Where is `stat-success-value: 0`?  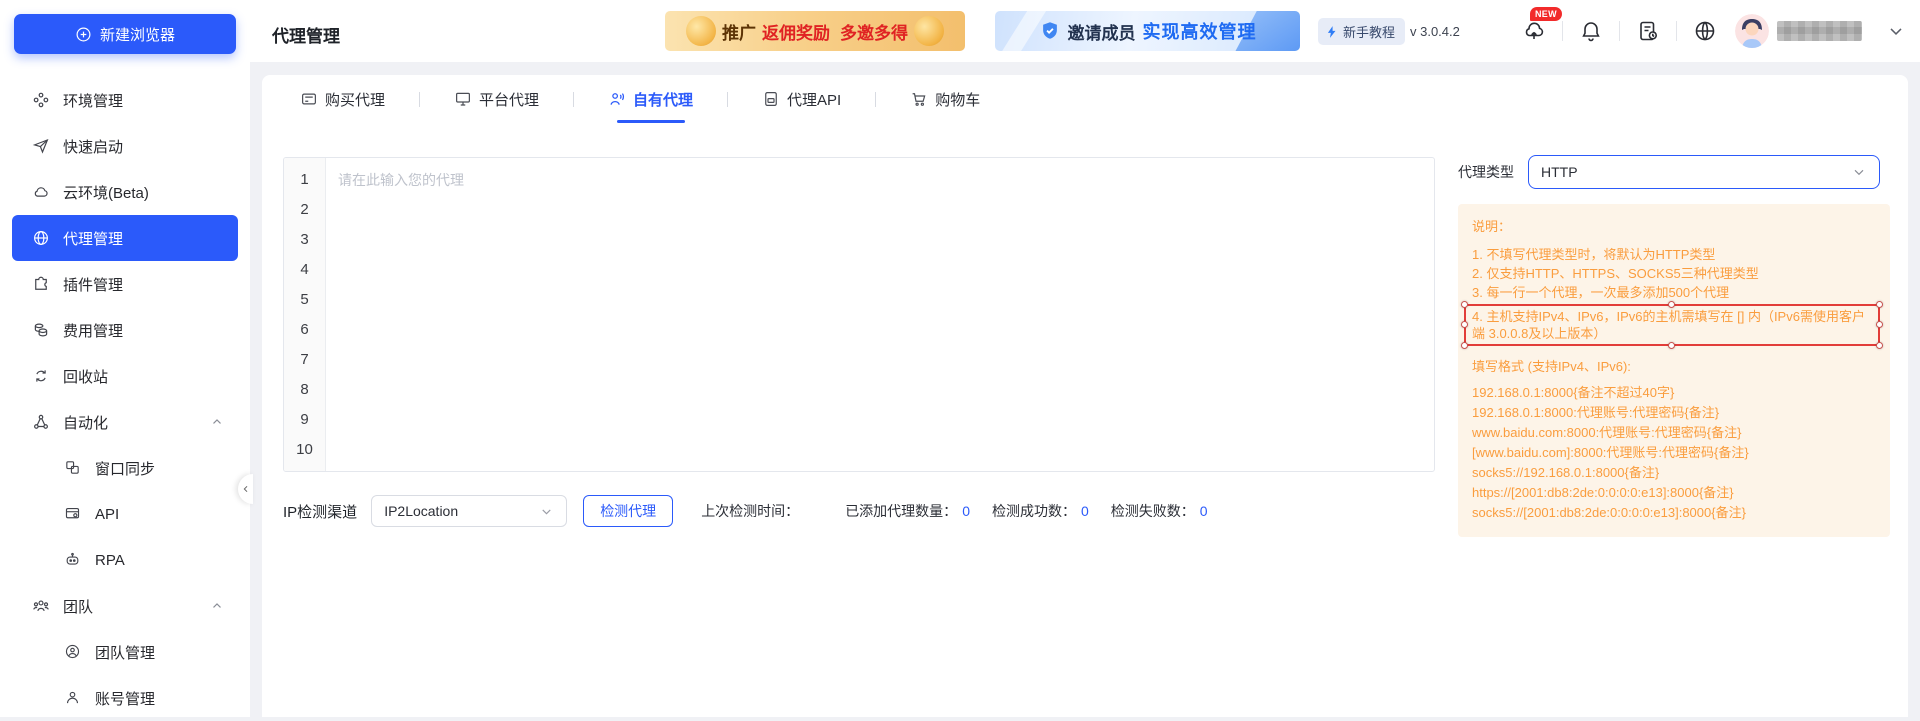 stat-success-value: 0 is located at coordinates (1084, 511).